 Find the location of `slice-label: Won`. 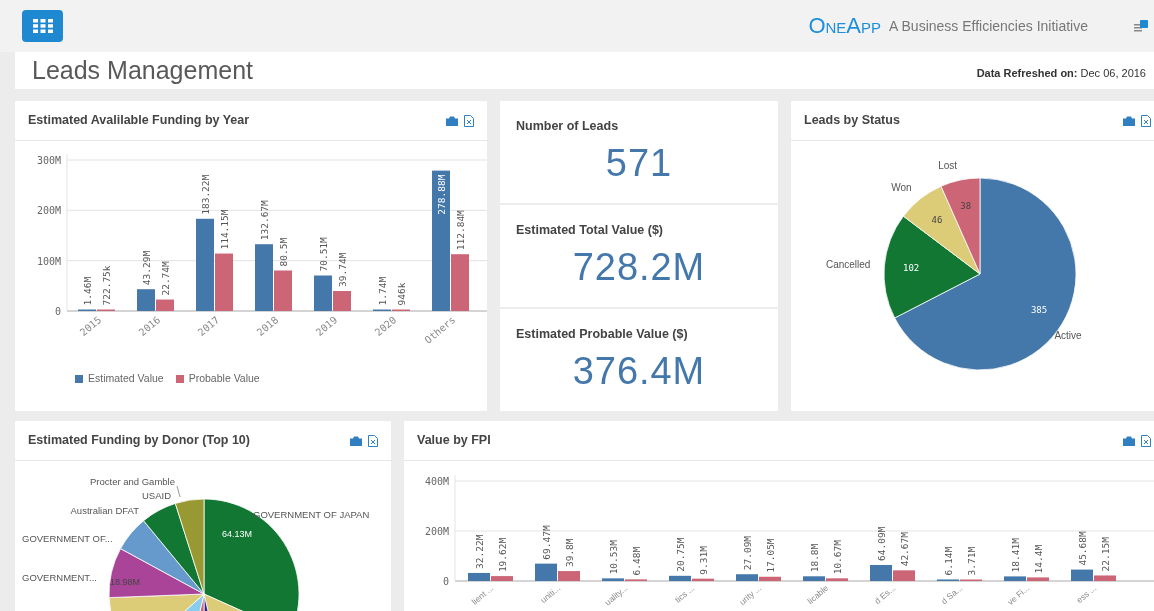

slice-label: Won is located at coordinates (901, 187).